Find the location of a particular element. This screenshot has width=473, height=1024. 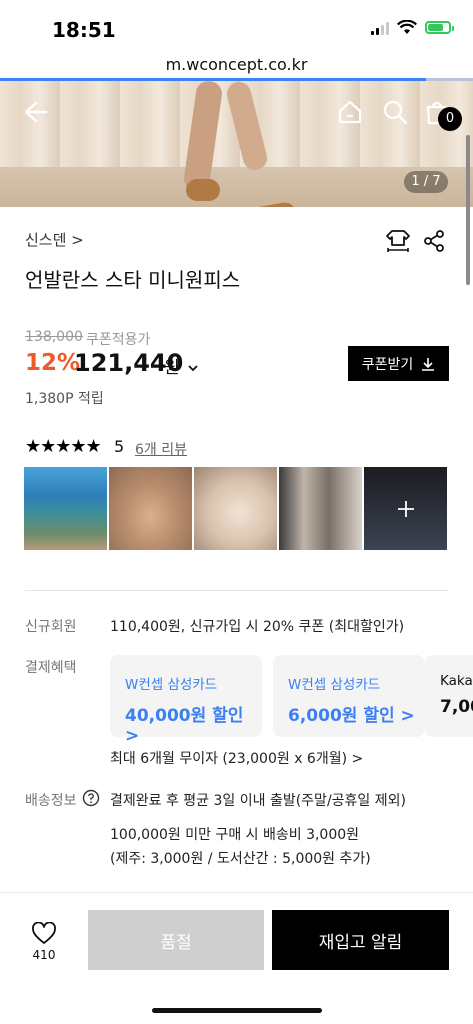

shipping-extra-fee: (제주: 3,000원 / 도서산간 : 5,000원 추가) is located at coordinates (240, 859).